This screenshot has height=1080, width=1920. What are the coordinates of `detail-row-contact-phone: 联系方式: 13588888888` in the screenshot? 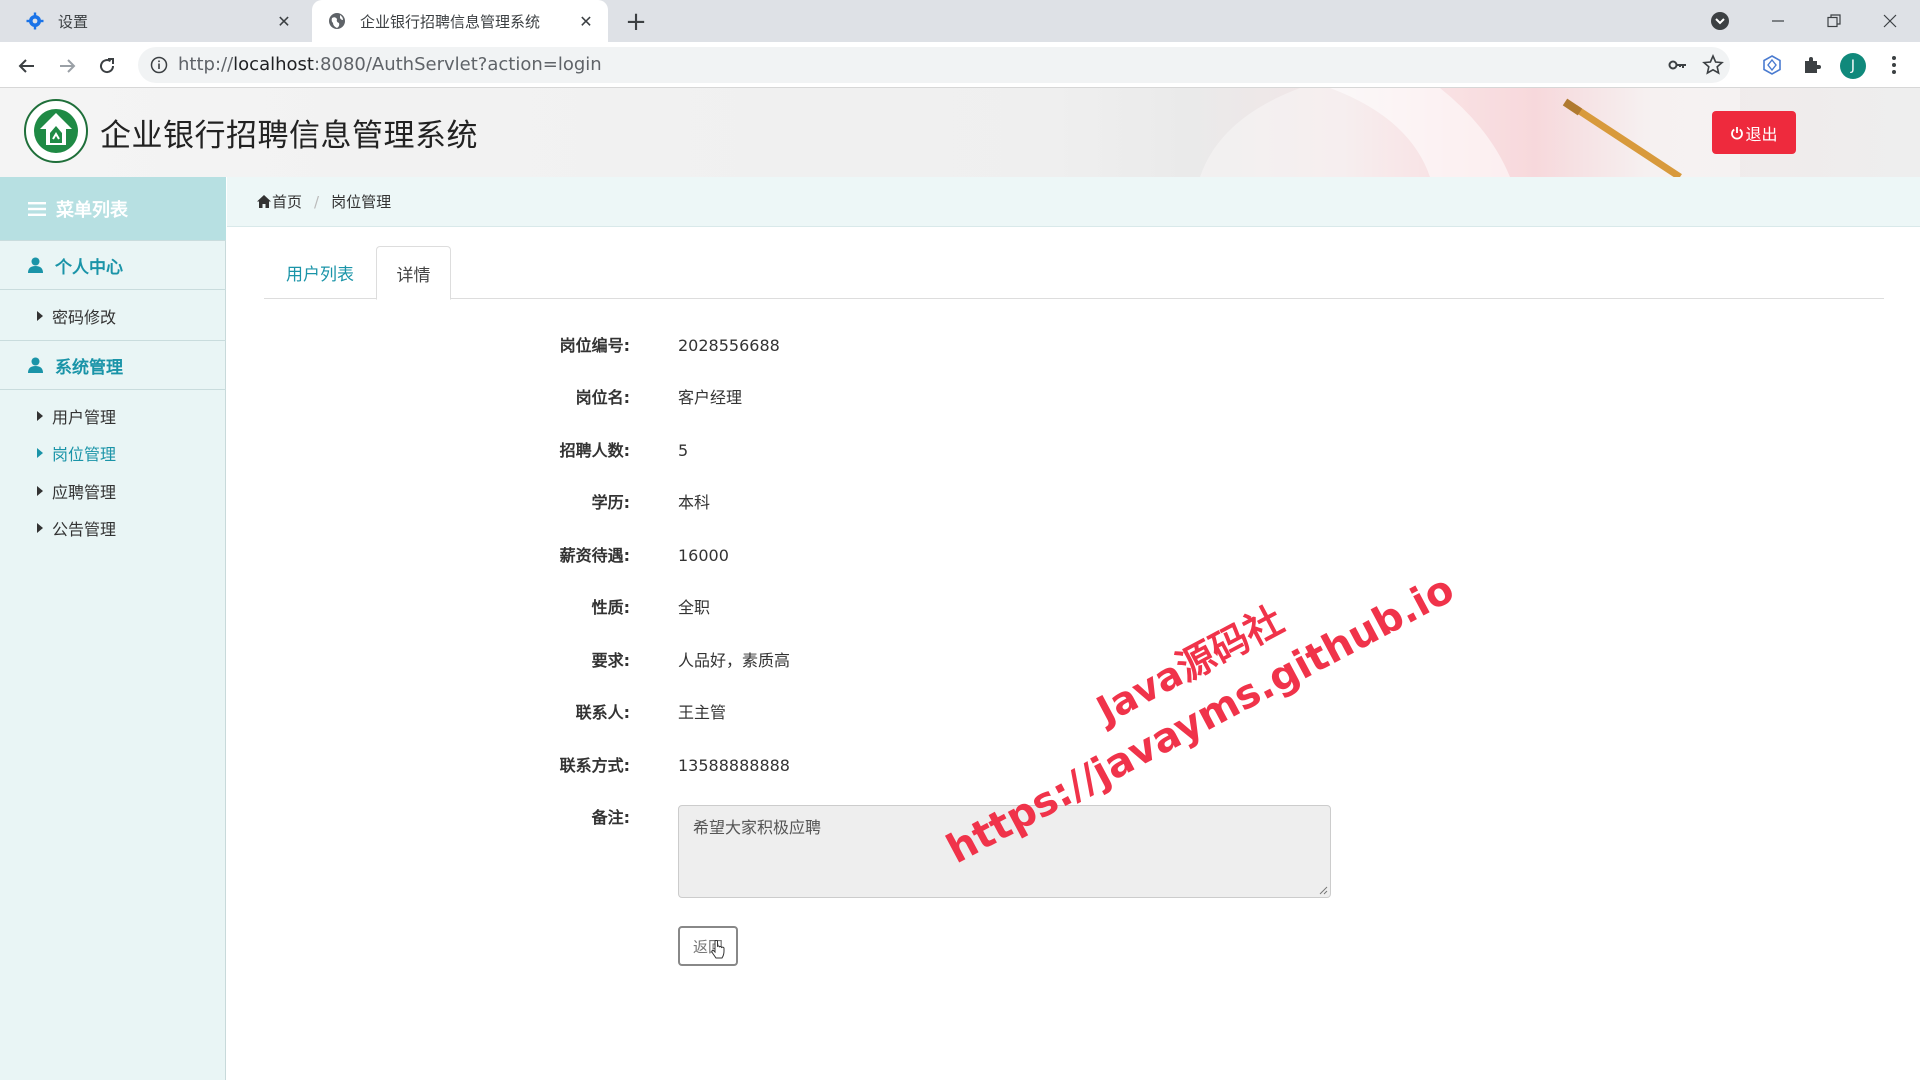 It's located at (500, 766).